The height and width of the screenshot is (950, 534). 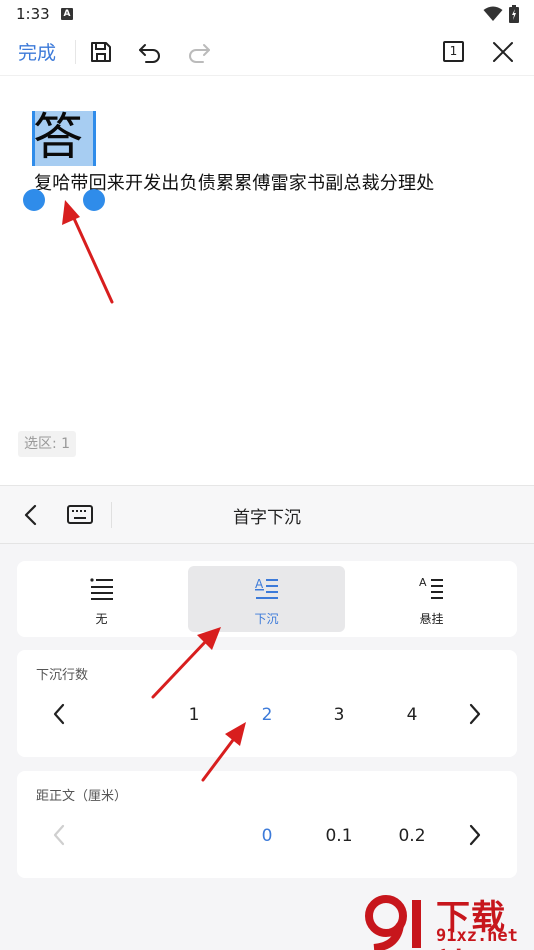 What do you see at coordinates (75, 52) in the screenshot?
I see `toolbar-divider` at bounding box center [75, 52].